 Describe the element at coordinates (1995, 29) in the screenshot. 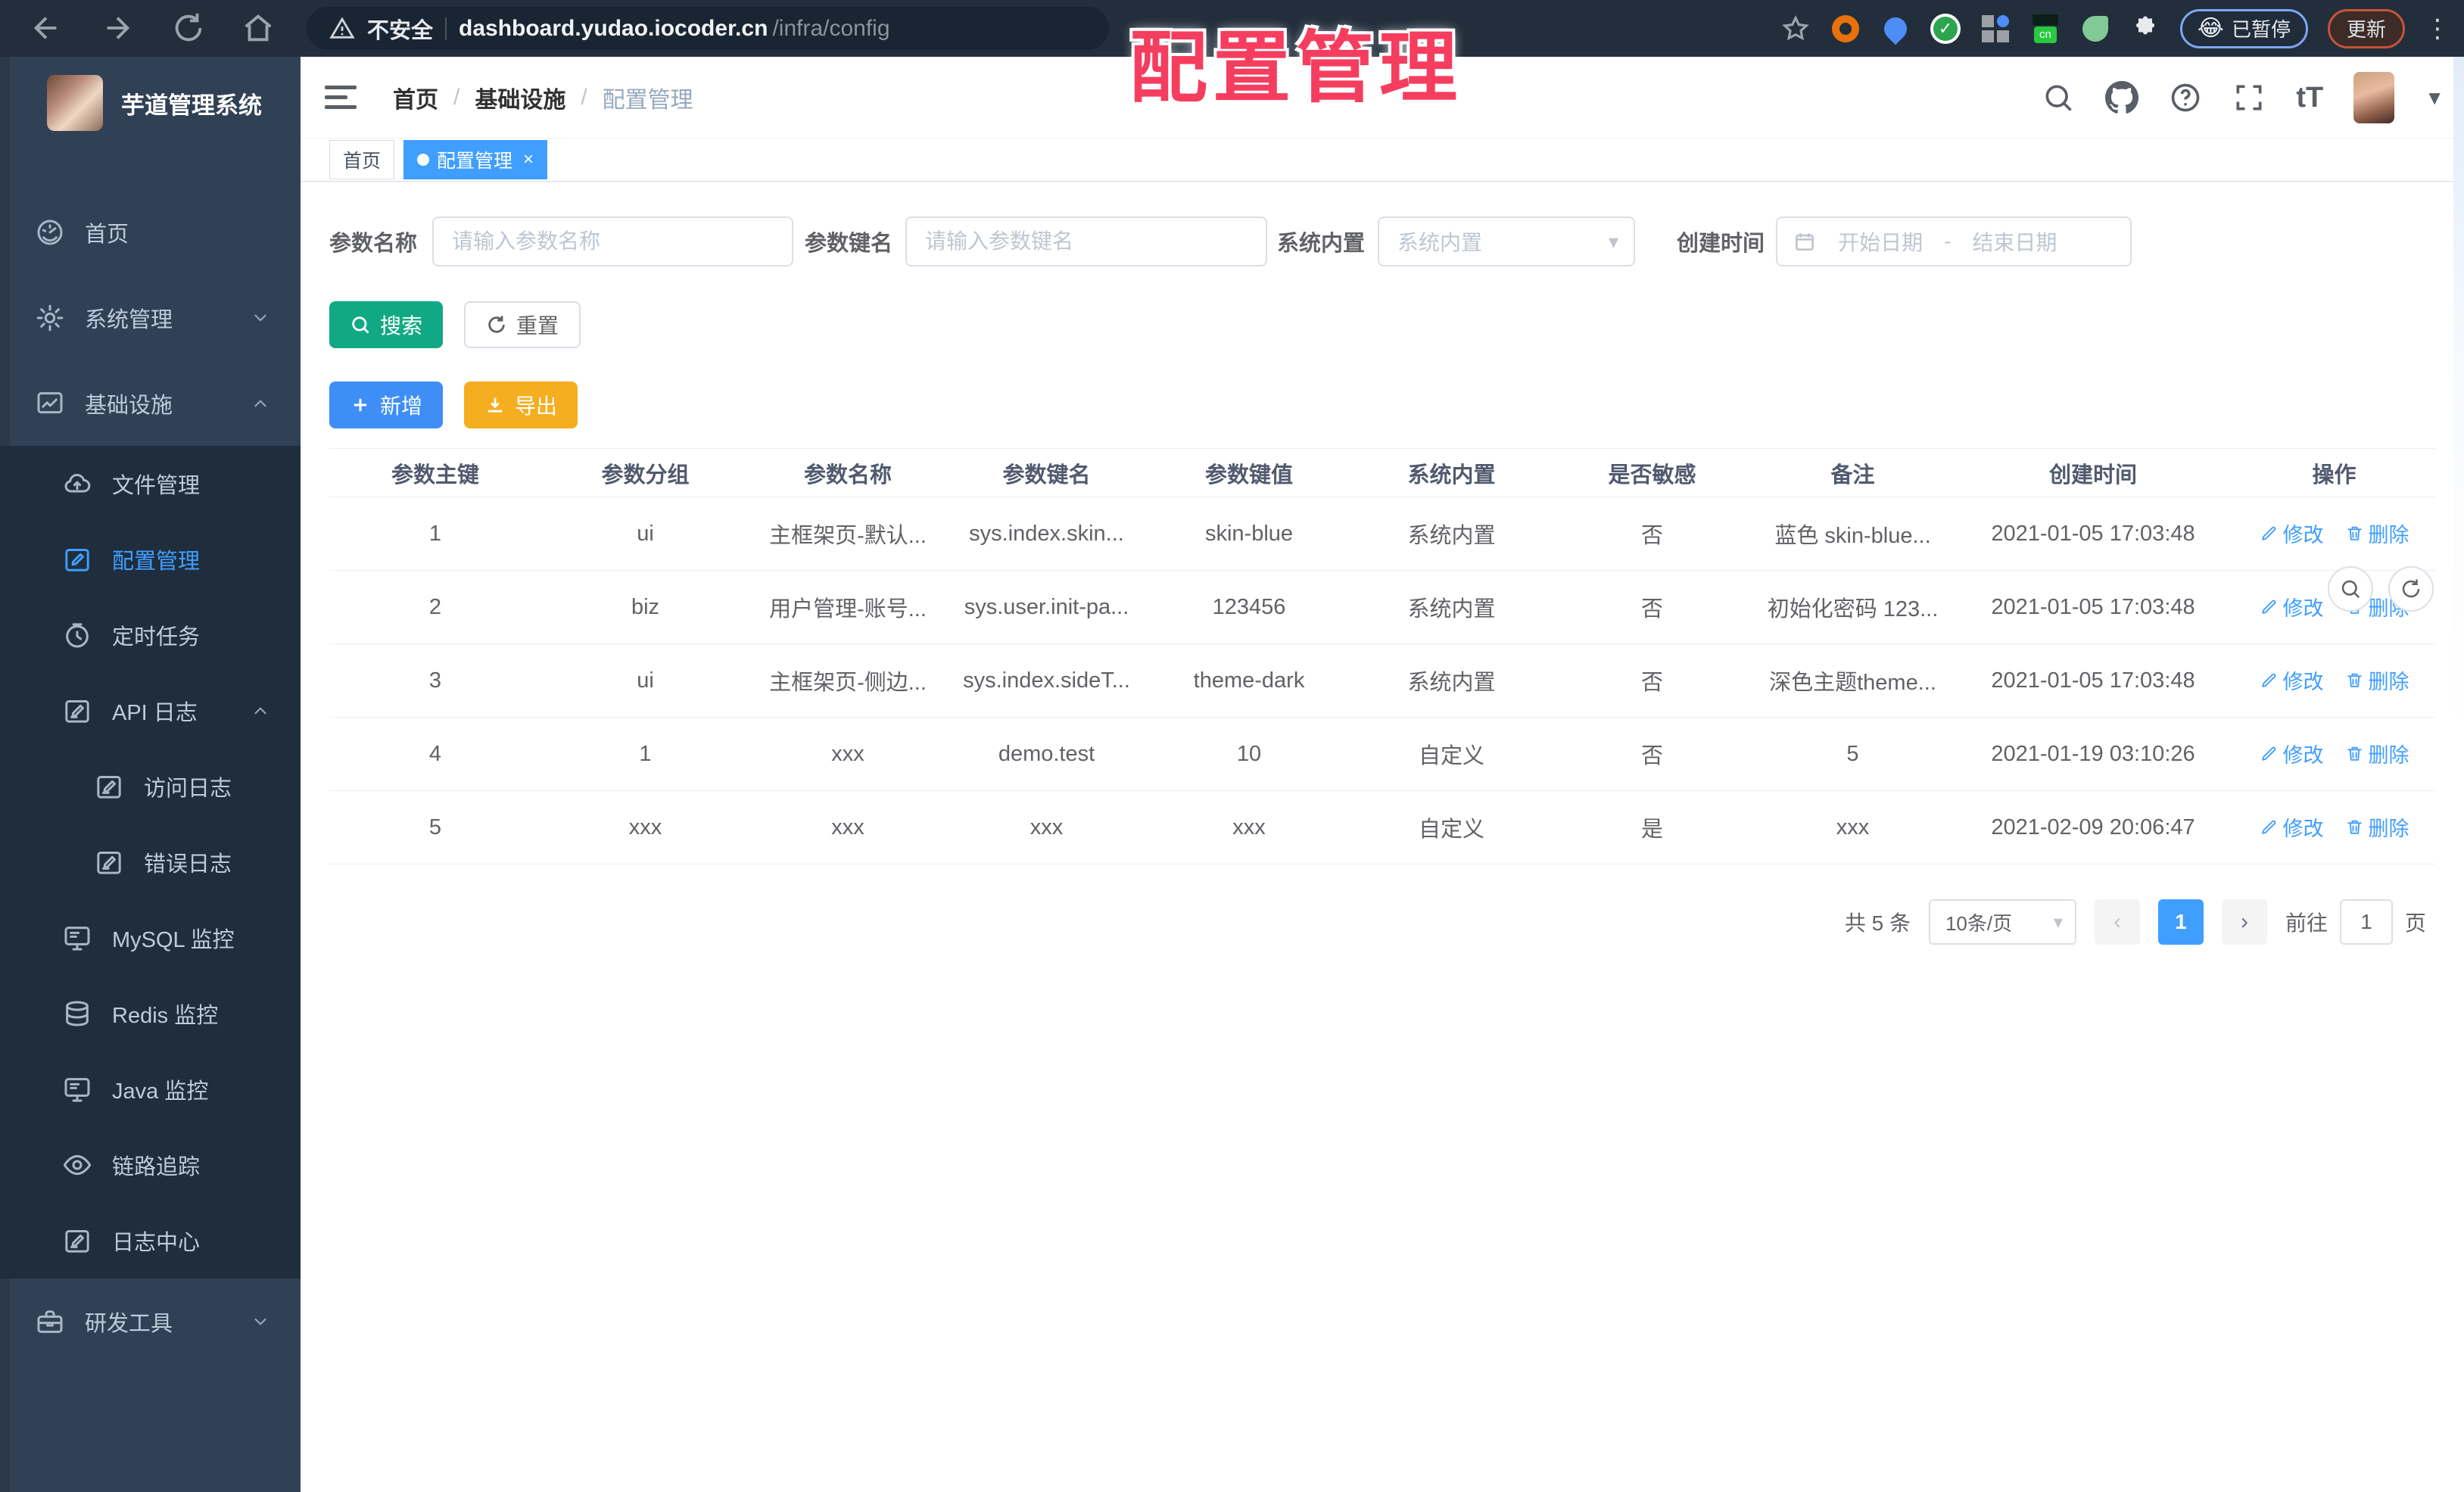

I see `extension-grid-icon` at that location.